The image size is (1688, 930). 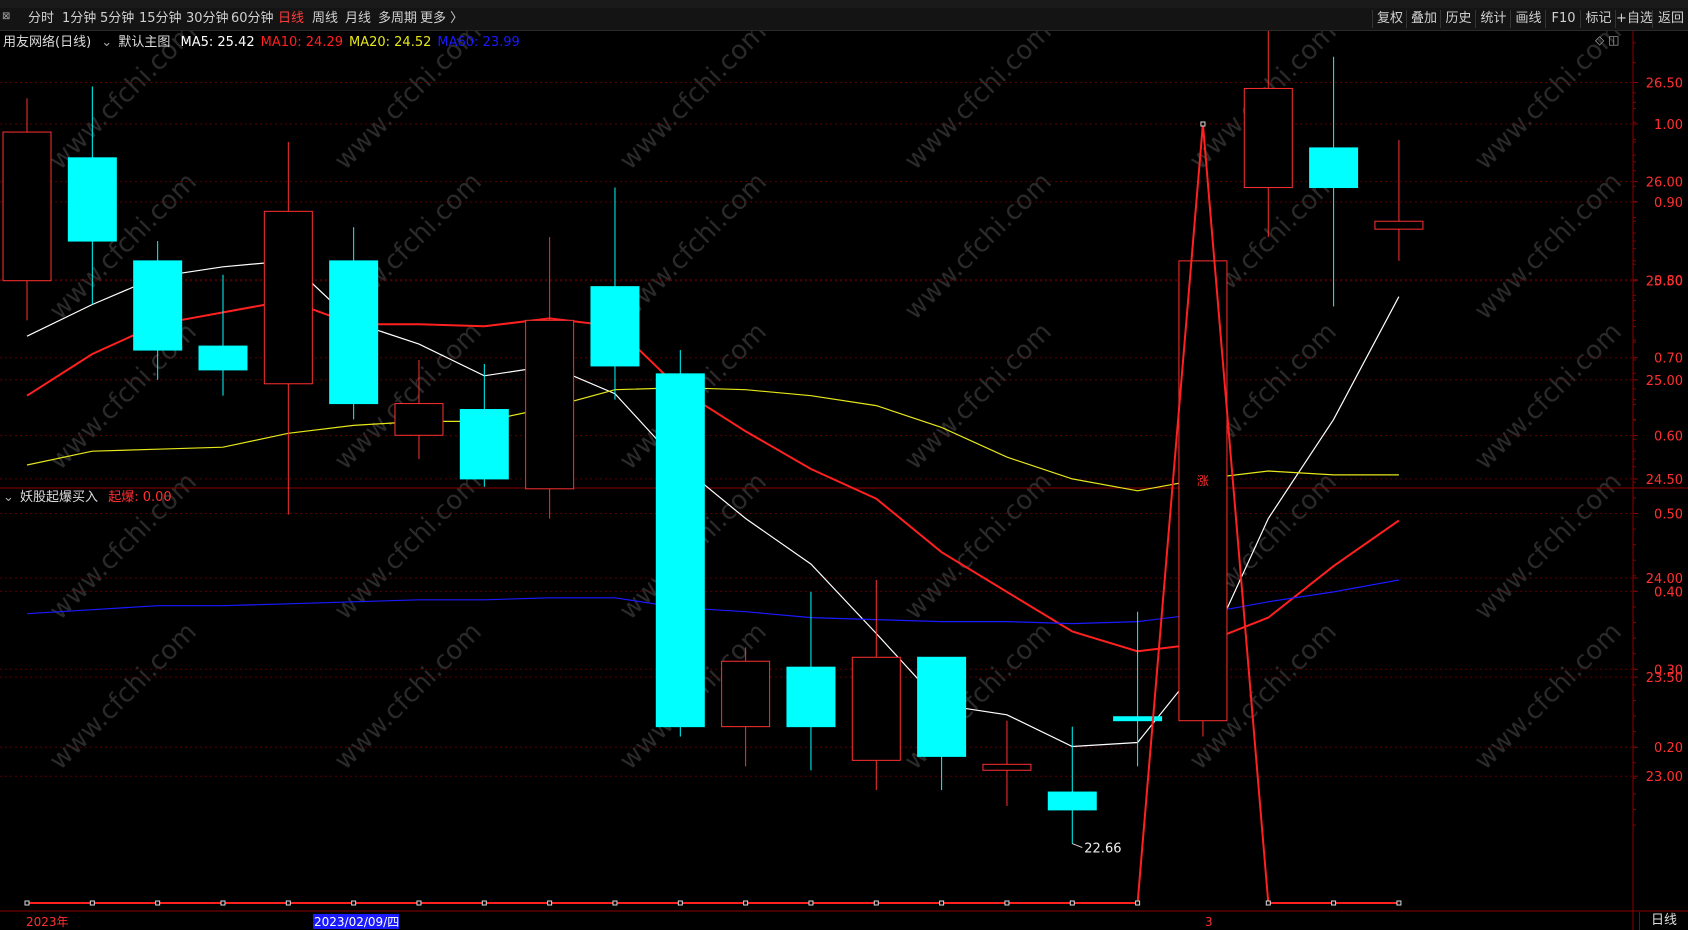 What do you see at coordinates (1668, 670) in the screenshot?
I see `y-tick-label: 0.30` at bounding box center [1668, 670].